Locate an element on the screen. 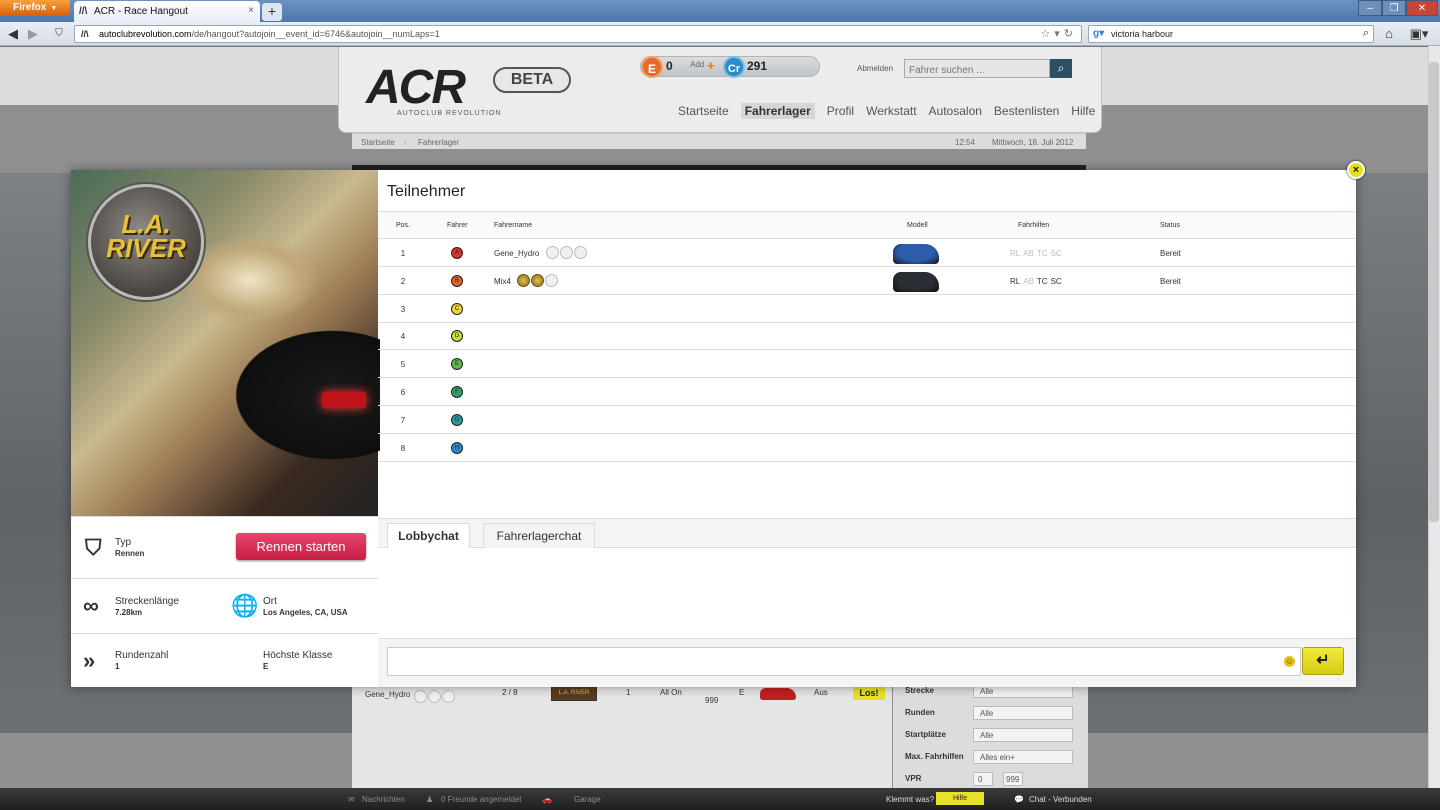  driver-slot-badge: D is located at coordinates (457, 336).